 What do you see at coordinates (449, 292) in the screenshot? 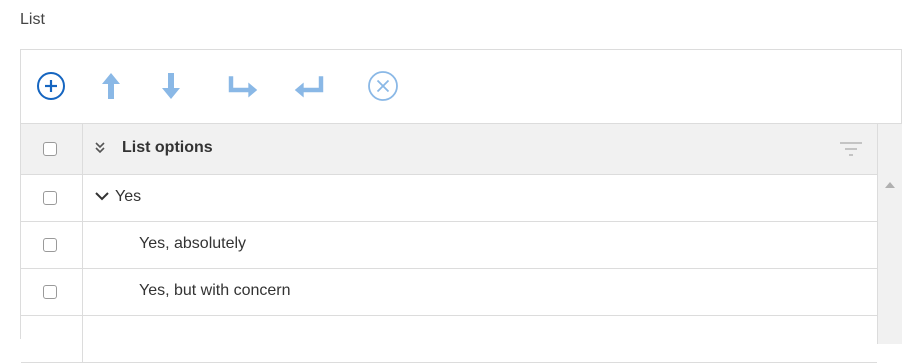
I see `list-item: Yes, but with concern` at bounding box center [449, 292].